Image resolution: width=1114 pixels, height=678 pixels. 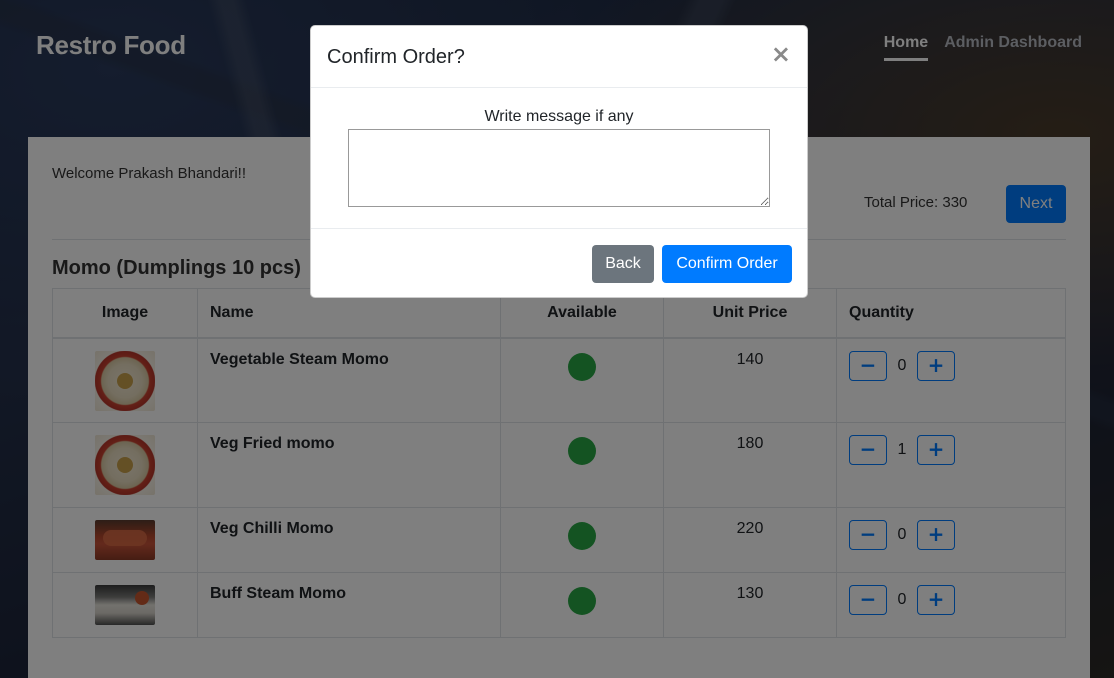 What do you see at coordinates (623, 264) in the screenshot?
I see `back-button: Back` at bounding box center [623, 264].